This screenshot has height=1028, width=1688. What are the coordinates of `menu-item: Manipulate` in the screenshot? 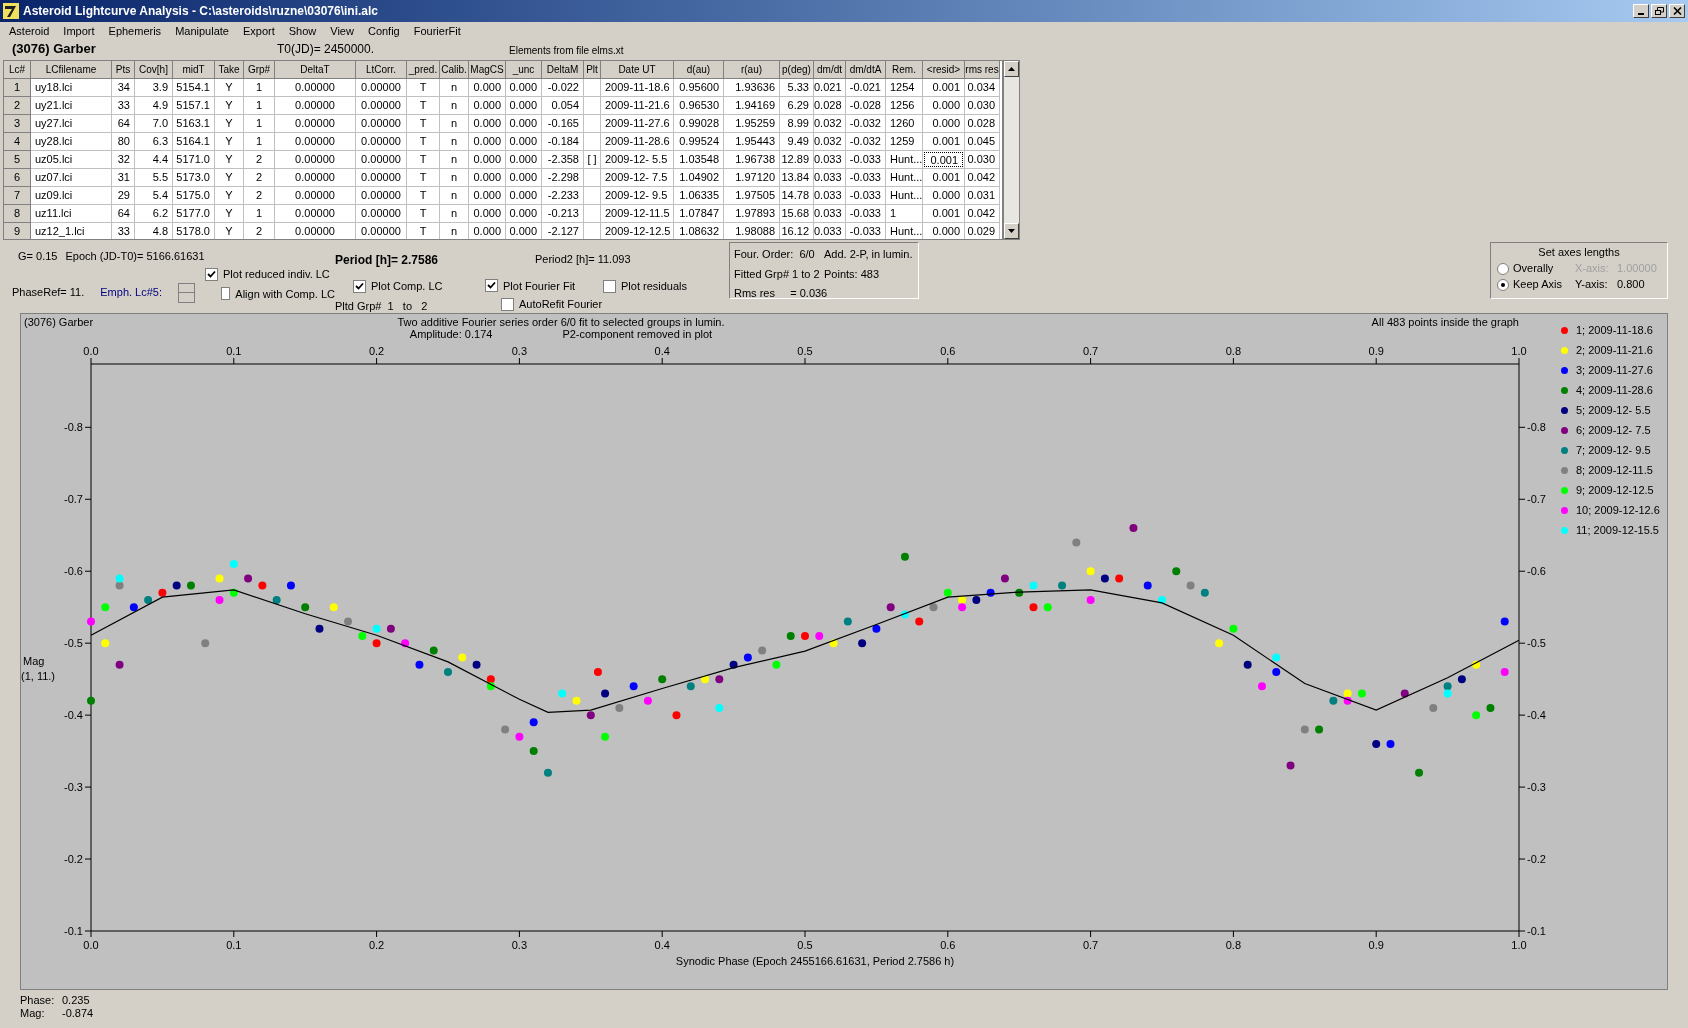 It's located at (202, 31).